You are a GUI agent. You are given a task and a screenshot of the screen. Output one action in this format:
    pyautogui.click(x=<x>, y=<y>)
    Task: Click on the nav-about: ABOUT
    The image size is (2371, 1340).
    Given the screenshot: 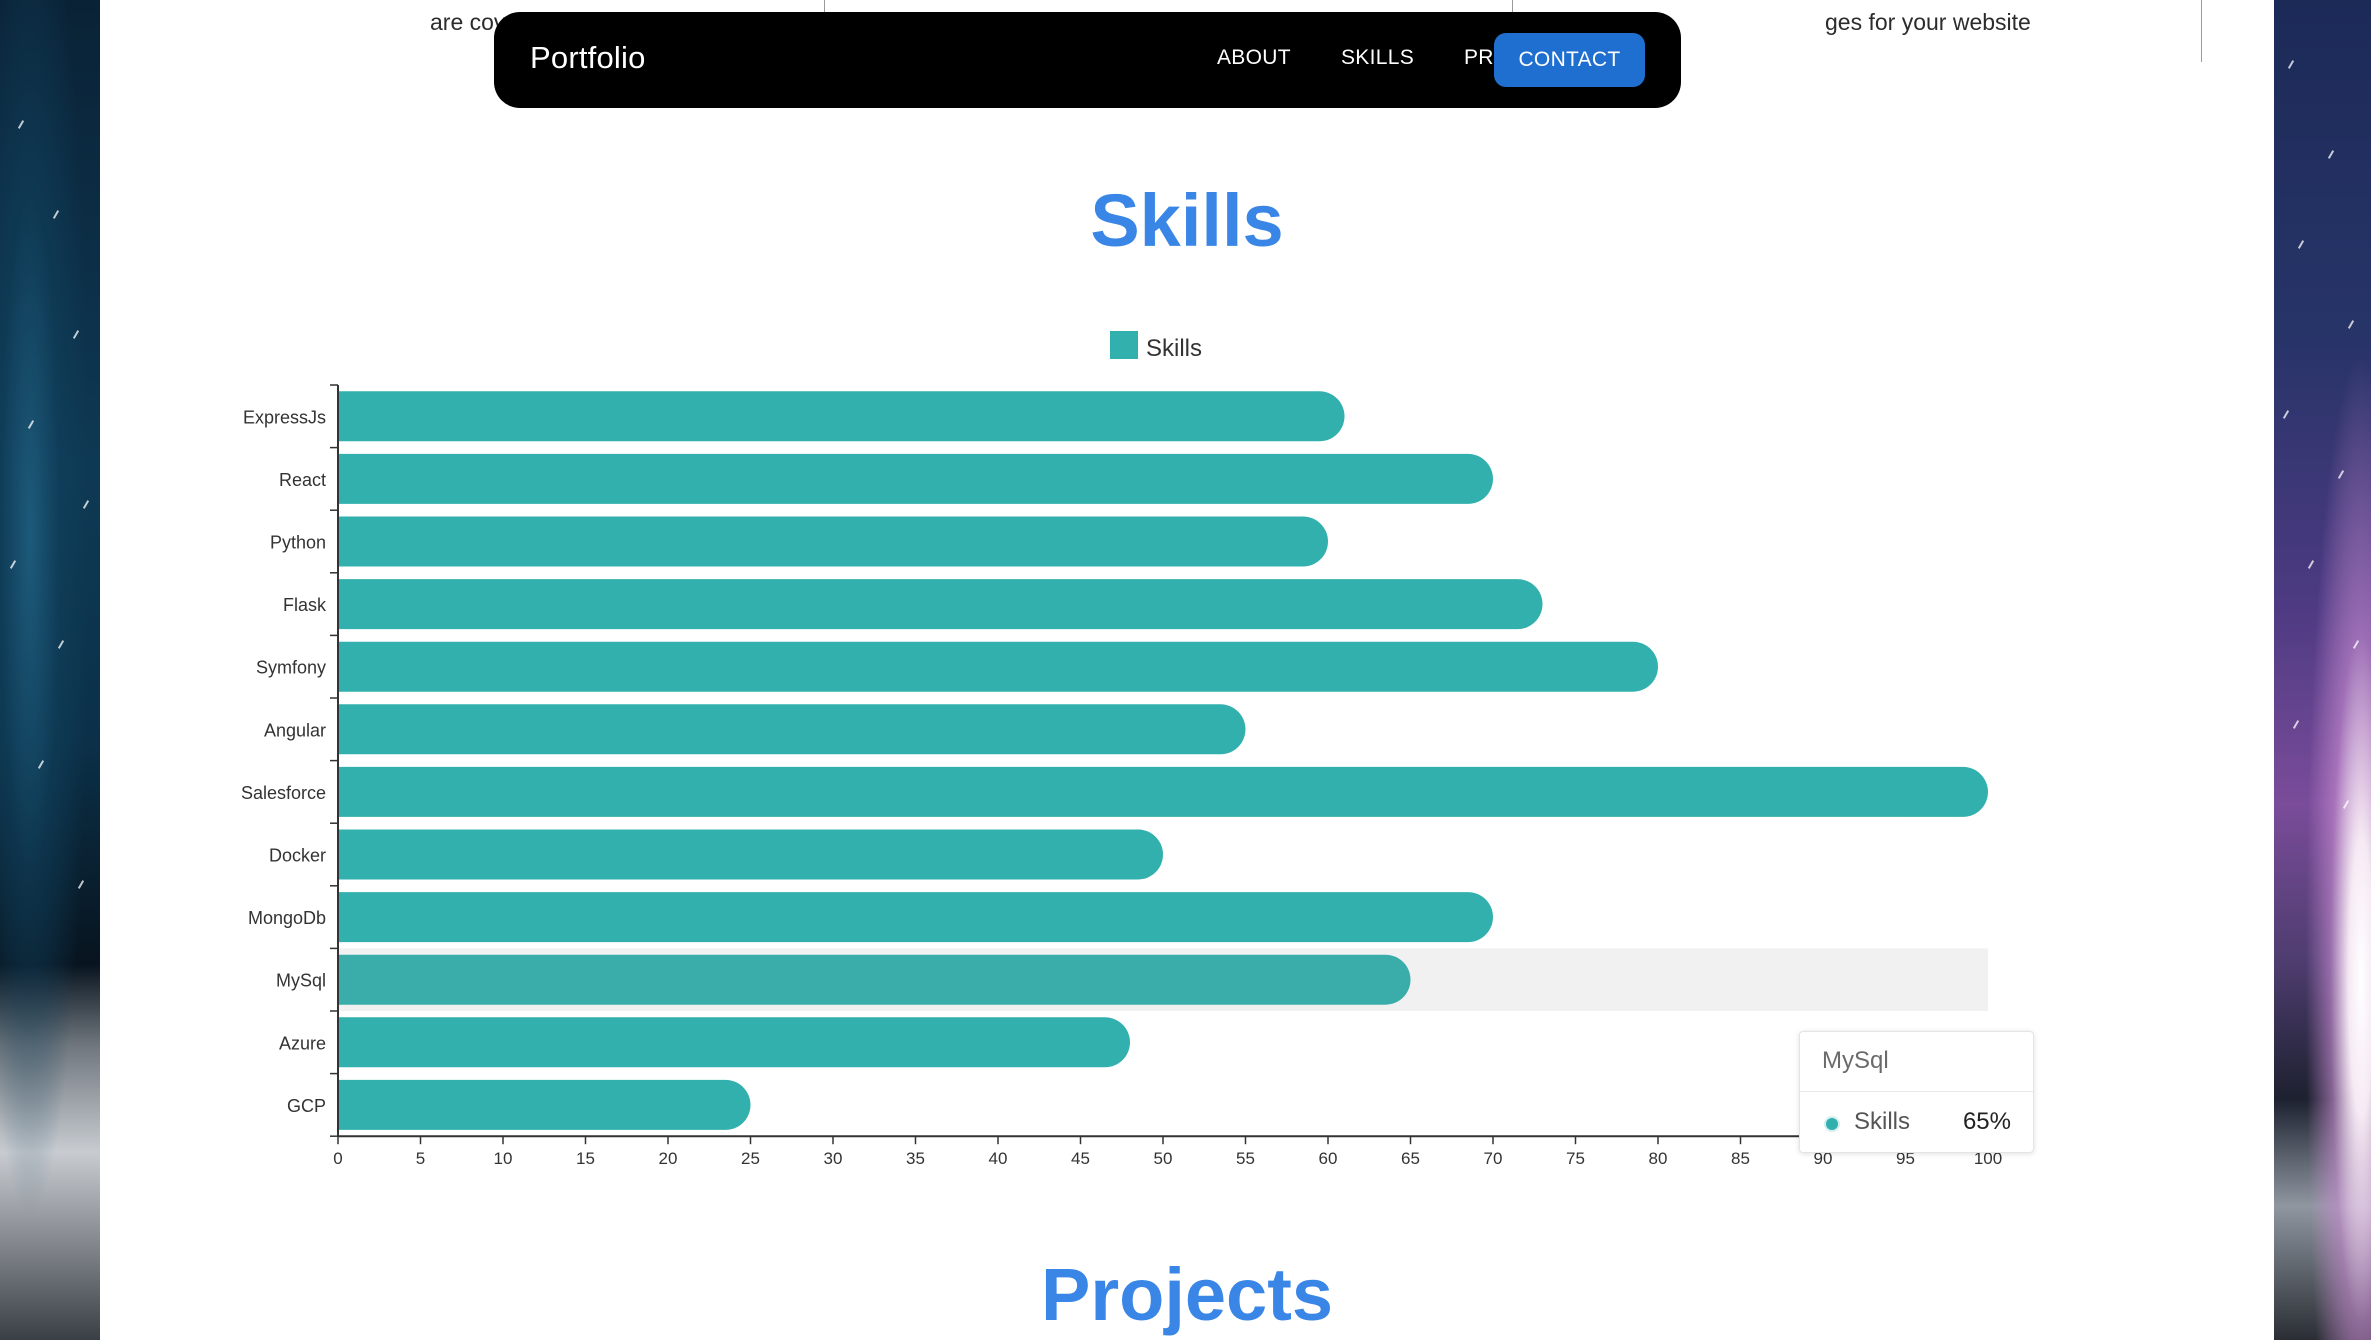 What is the action you would take?
    pyautogui.click(x=1254, y=58)
    